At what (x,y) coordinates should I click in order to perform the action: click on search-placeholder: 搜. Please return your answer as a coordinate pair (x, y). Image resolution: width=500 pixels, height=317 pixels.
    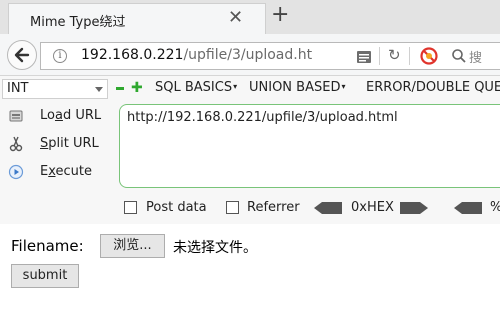
    Looking at the image, I should click on (476, 58).